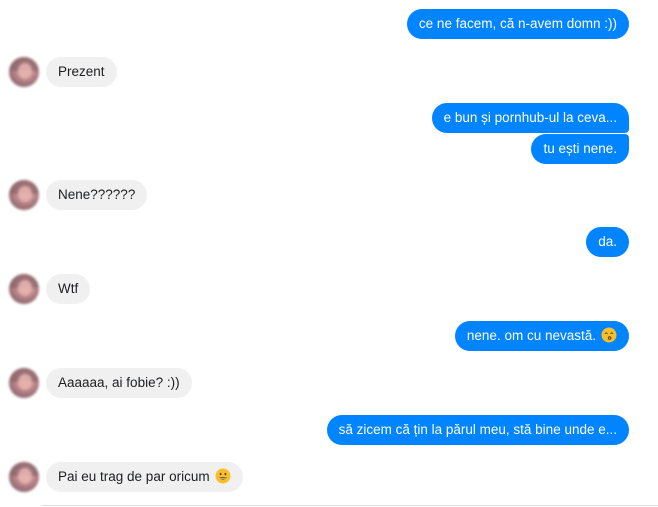  Describe the element at coordinates (329, 289) in the screenshot. I see `message-row: Wtf` at that location.